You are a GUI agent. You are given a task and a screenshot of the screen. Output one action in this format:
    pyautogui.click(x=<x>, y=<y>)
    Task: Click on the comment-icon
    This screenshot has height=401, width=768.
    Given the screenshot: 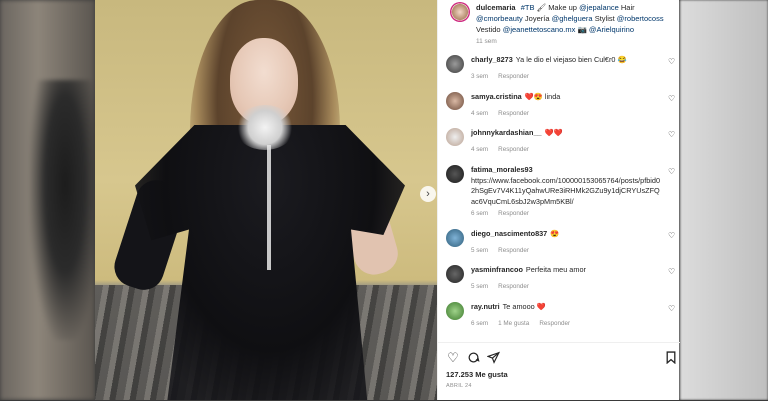 What is the action you would take?
    pyautogui.click(x=473, y=358)
    